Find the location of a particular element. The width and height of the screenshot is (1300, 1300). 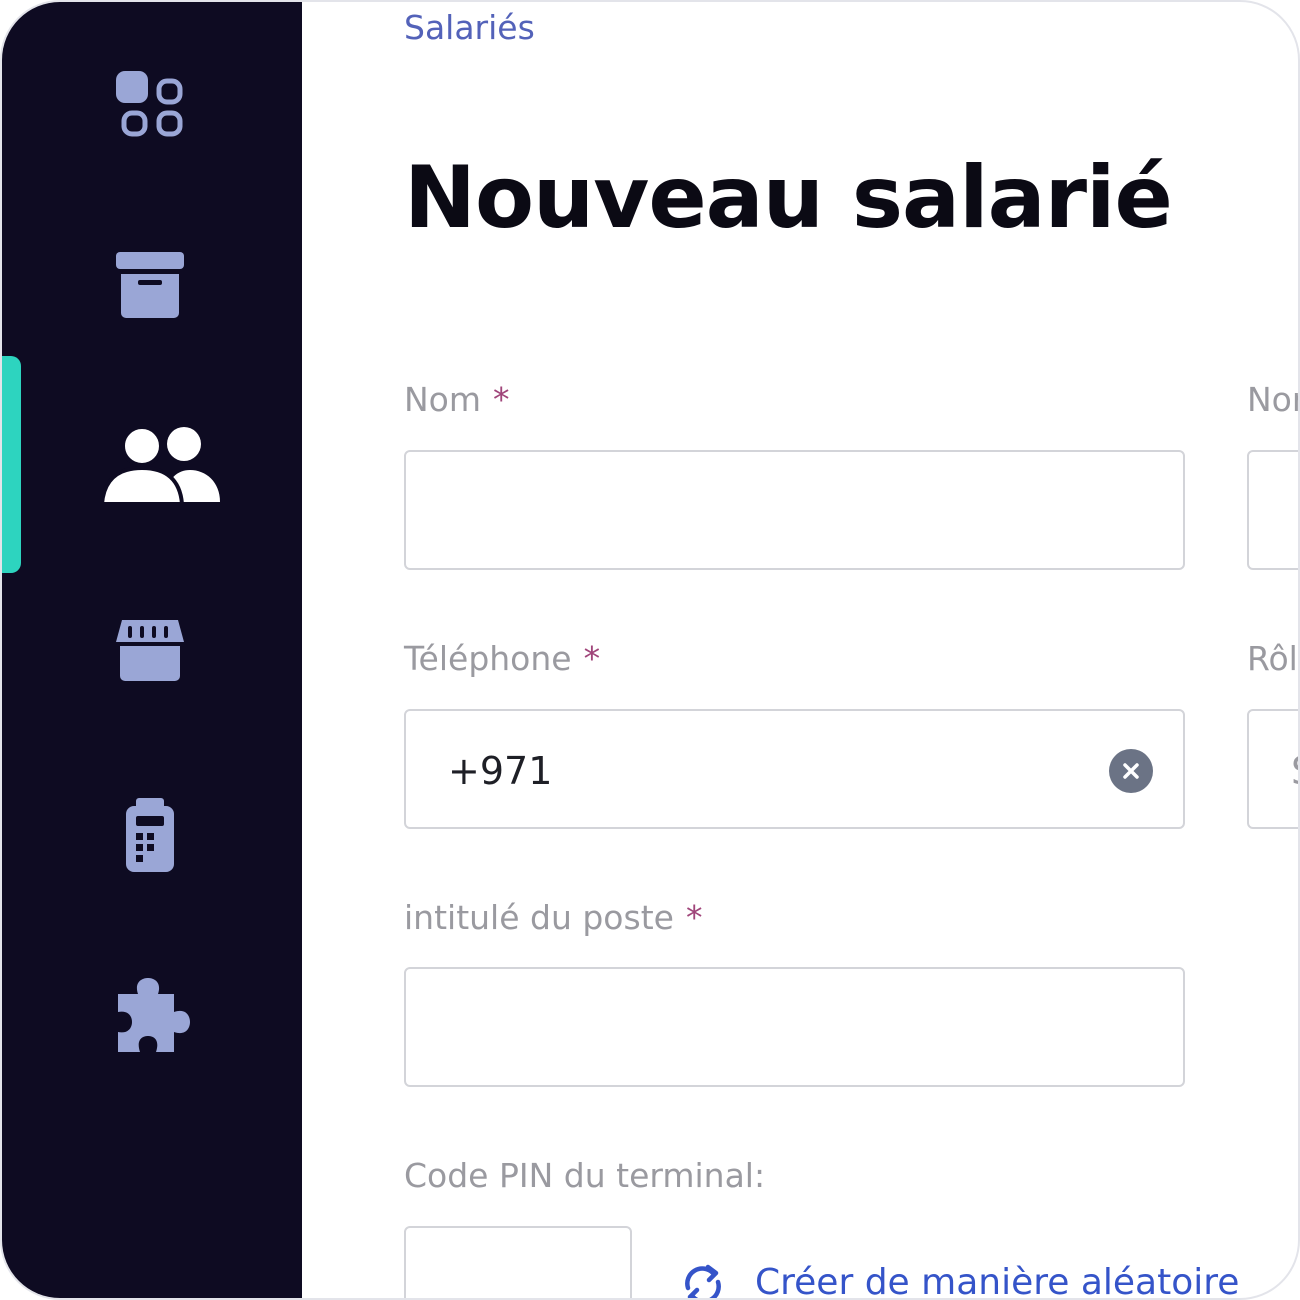

archive-box-icon is located at coordinates (150, 285).